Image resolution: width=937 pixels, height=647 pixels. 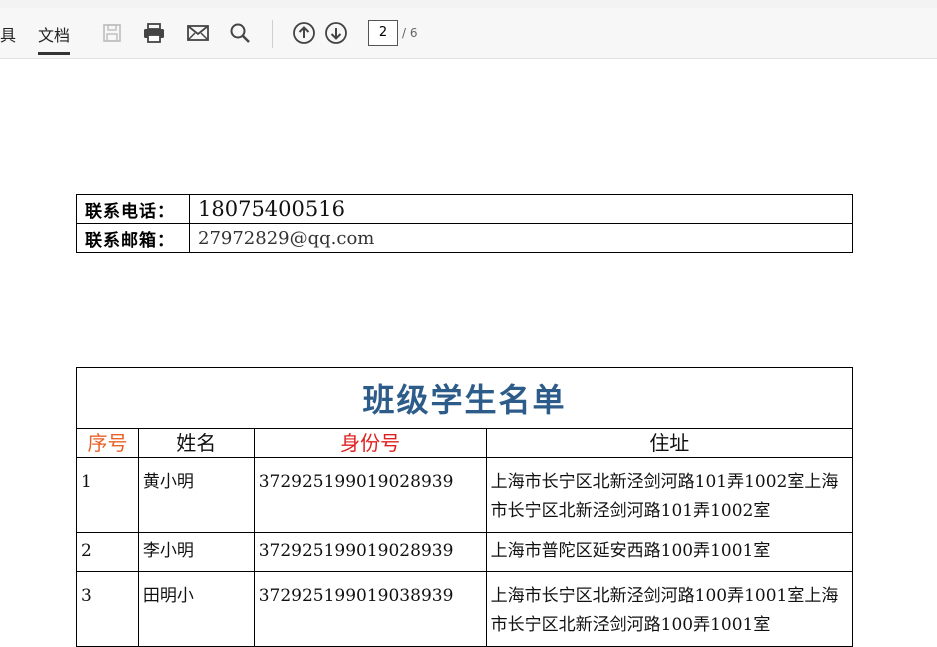 I want to click on cell-no: 3, so click(x=107, y=609).